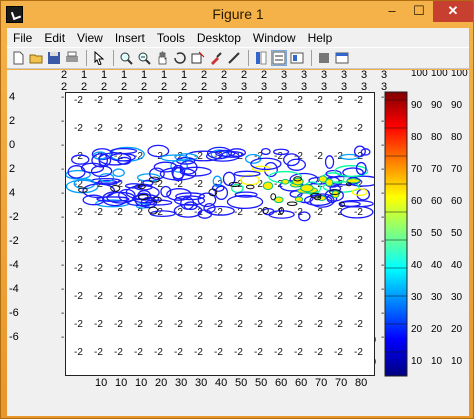 The height and width of the screenshot is (419, 474). I want to click on colorbar-gradient, so click(396, 234).